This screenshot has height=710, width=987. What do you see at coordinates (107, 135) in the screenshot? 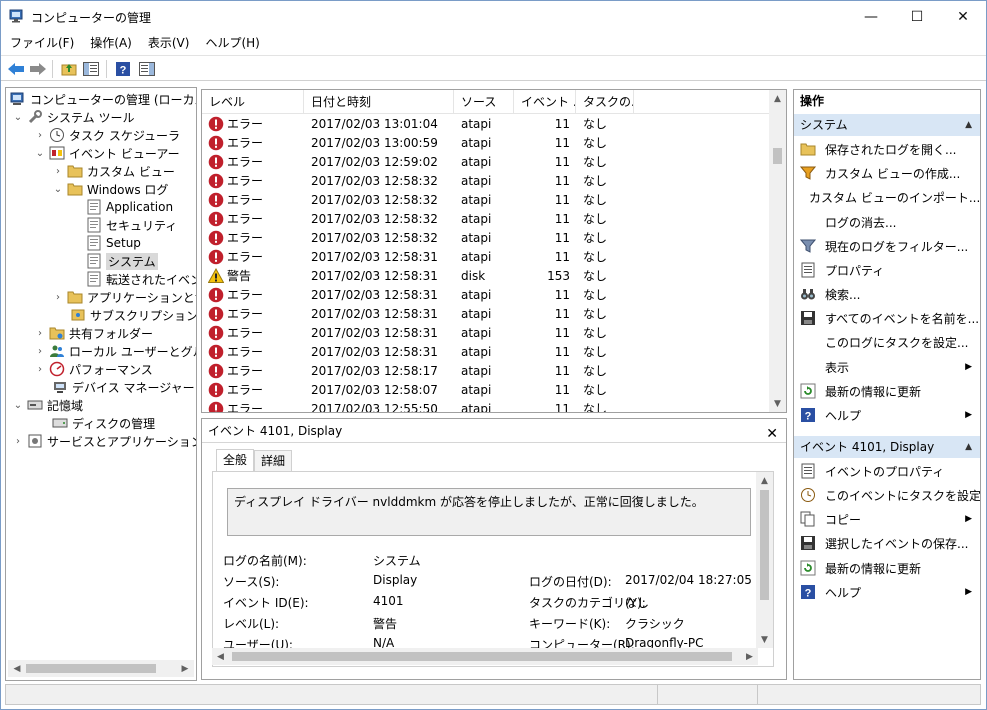
I see `tree-item-task-scheduler: › タスク スケジューラ` at bounding box center [107, 135].